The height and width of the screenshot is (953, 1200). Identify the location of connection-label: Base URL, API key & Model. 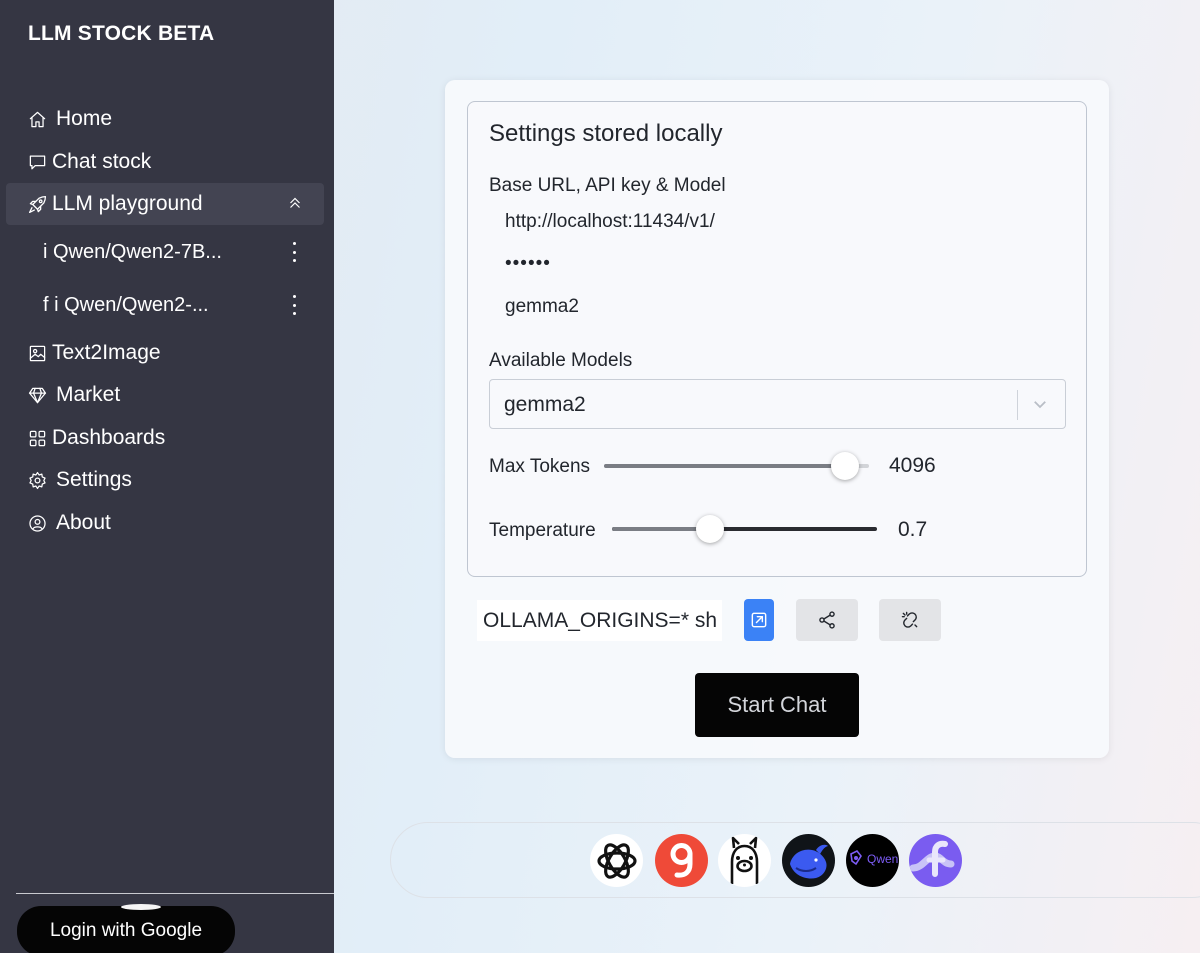
(607, 185).